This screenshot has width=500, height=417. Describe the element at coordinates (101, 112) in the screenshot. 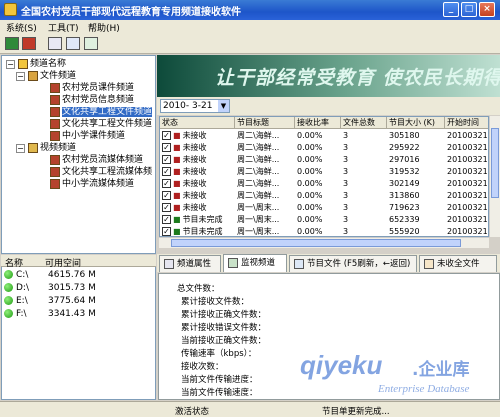

I see `tree-item-selected: 文化共享工程文件频道` at that location.